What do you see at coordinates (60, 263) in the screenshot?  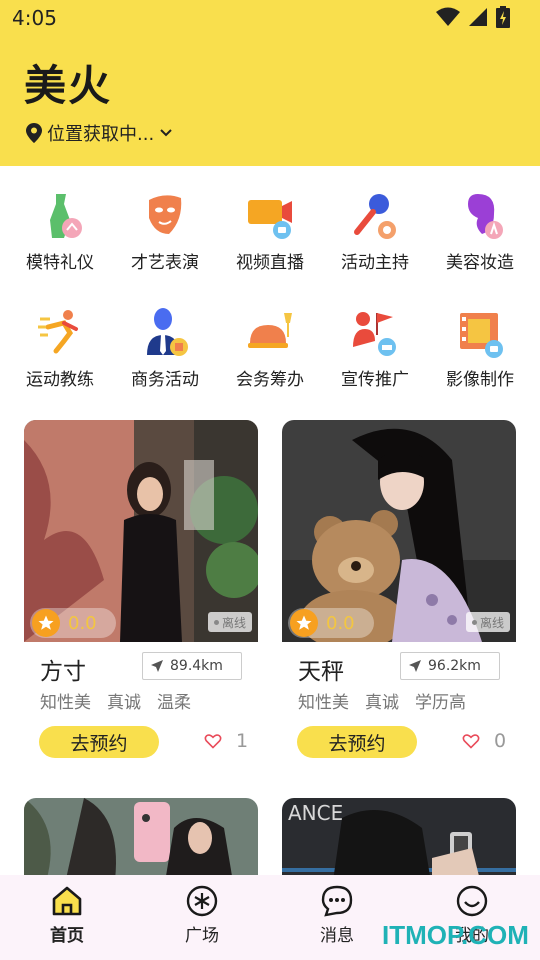 I see `category-label: 模特礼仪` at bounding box center [60, 263].